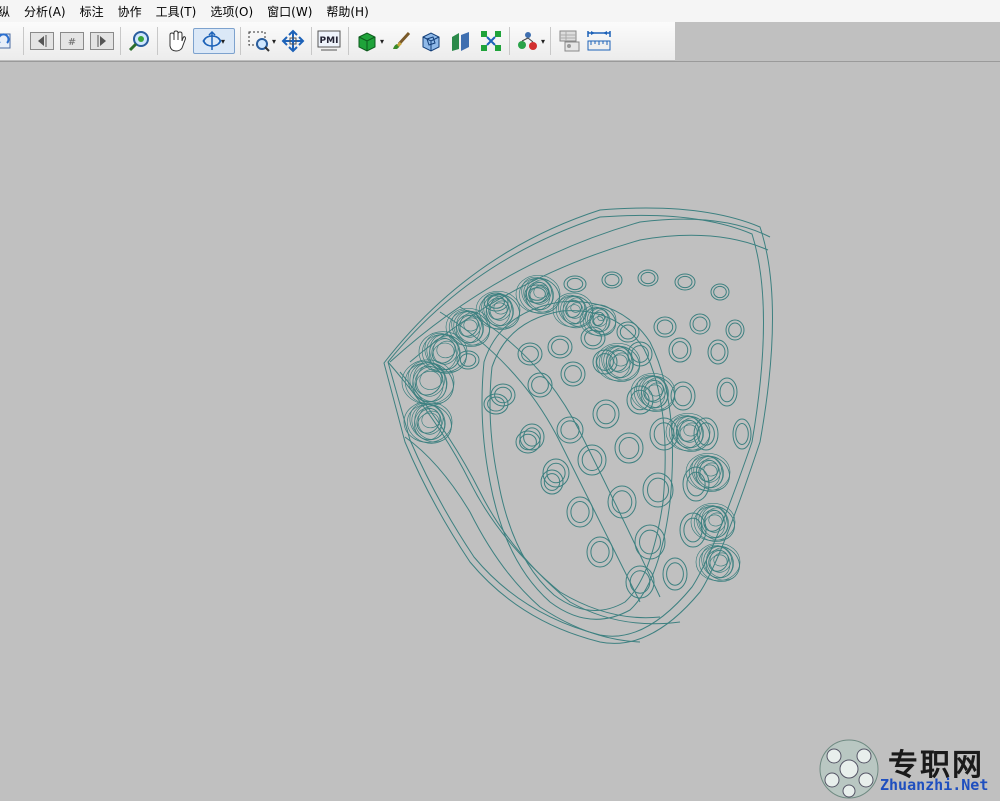  I want to click on next-view-icon, so click(102, 41).